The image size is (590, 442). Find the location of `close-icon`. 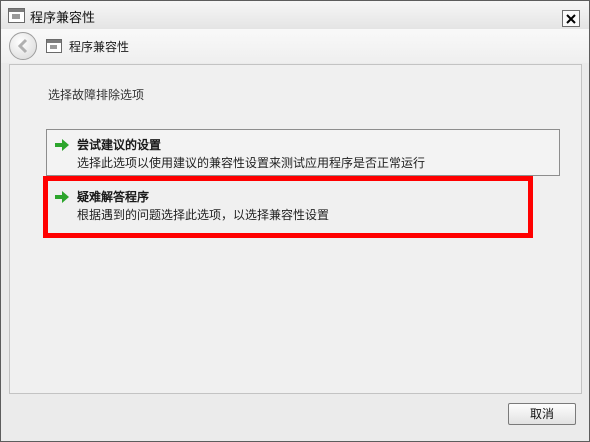

close-icon is located at coordinates (571, 18).